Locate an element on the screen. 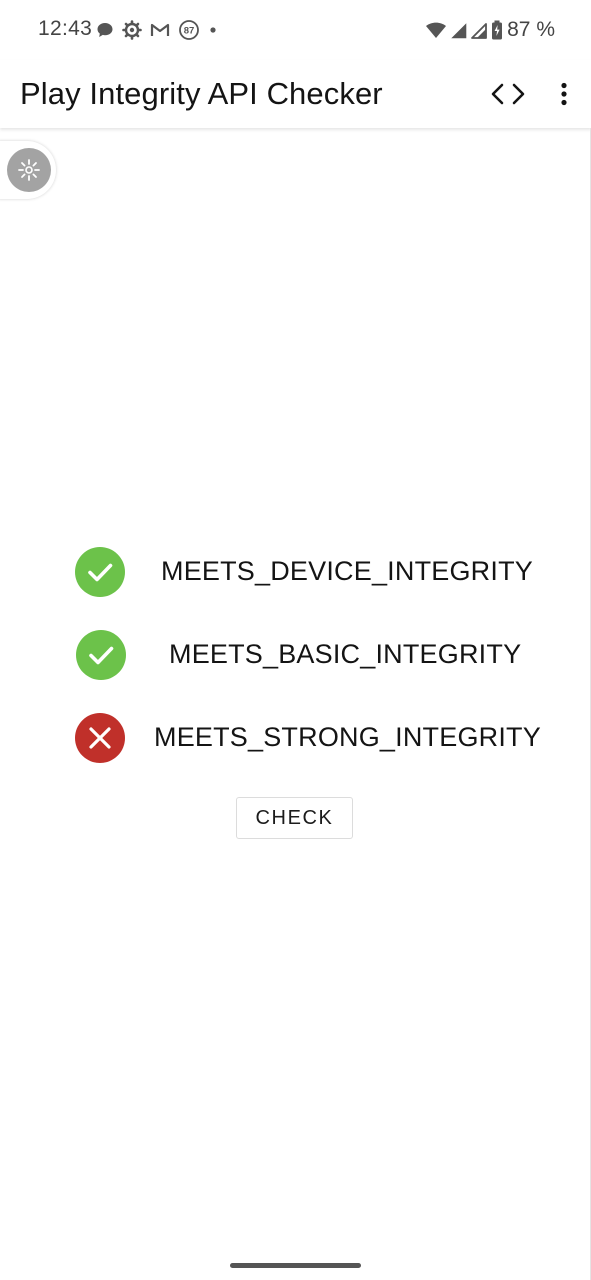 The image size is (591, 1280). code-icon is located at coordinates (508, 94).